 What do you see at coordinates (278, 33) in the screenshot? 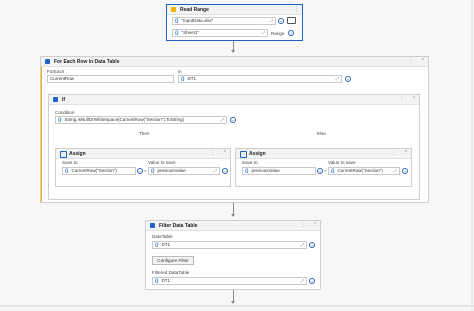
I see `range-label: Range` at bounding box center [278, 33].